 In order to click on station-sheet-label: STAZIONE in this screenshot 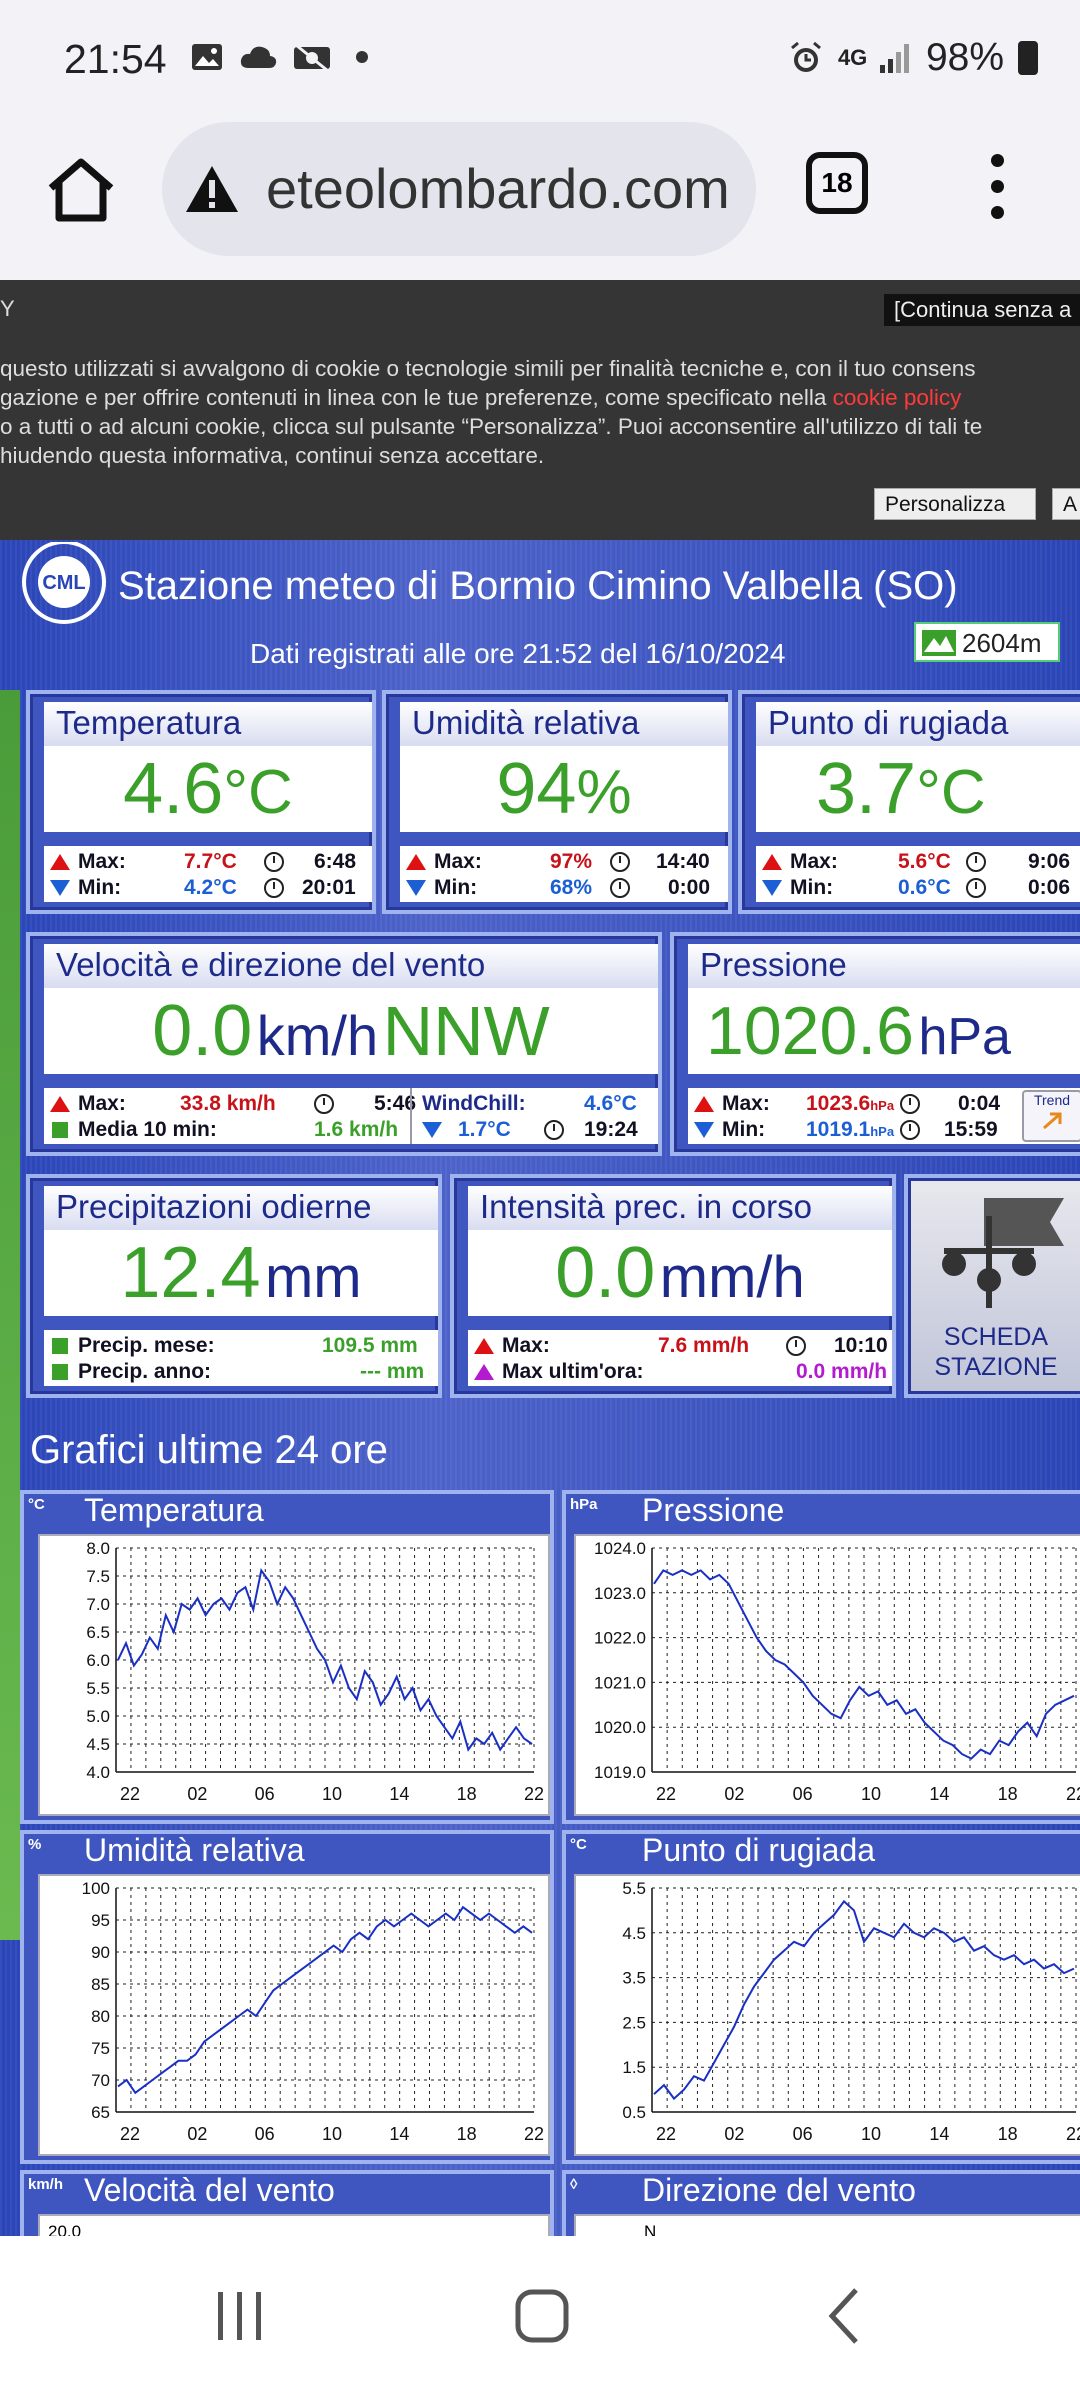, I will do `click(996, 1367)`.